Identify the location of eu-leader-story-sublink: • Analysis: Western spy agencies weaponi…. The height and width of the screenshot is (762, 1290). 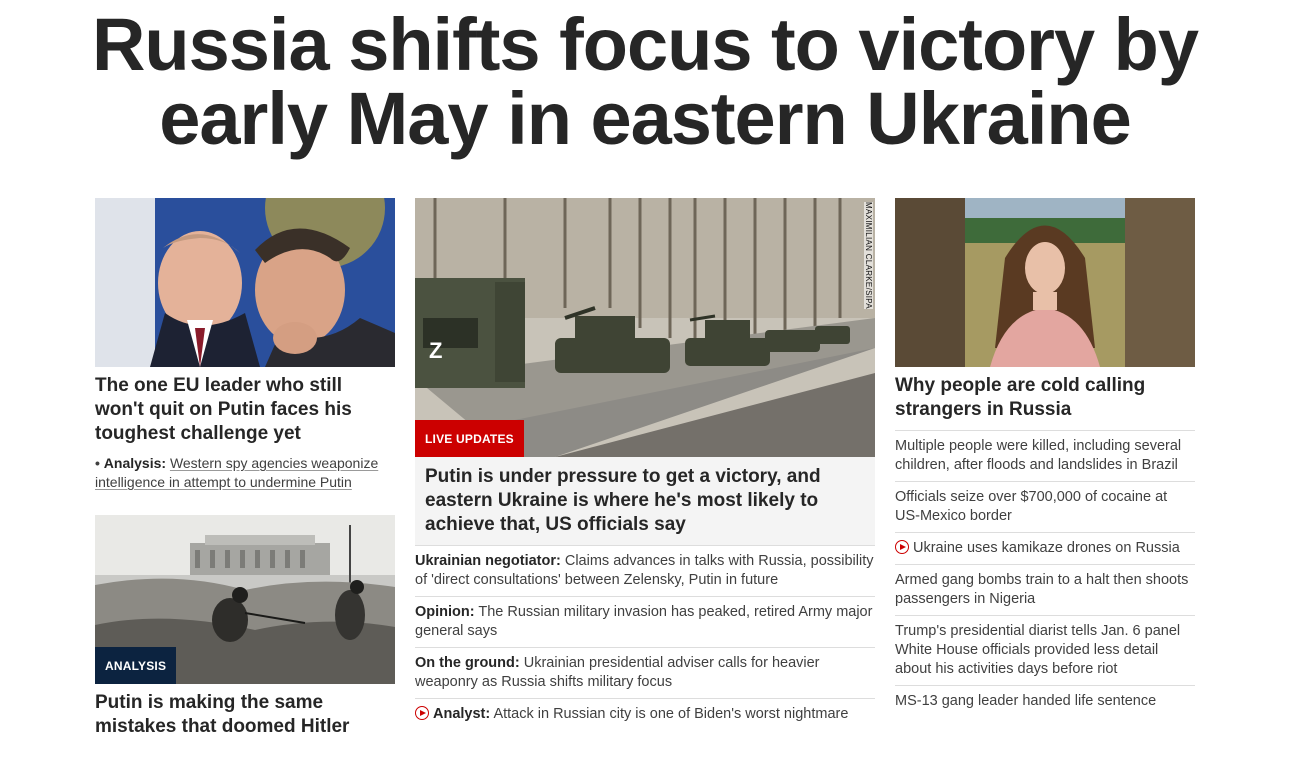
(245, 473).